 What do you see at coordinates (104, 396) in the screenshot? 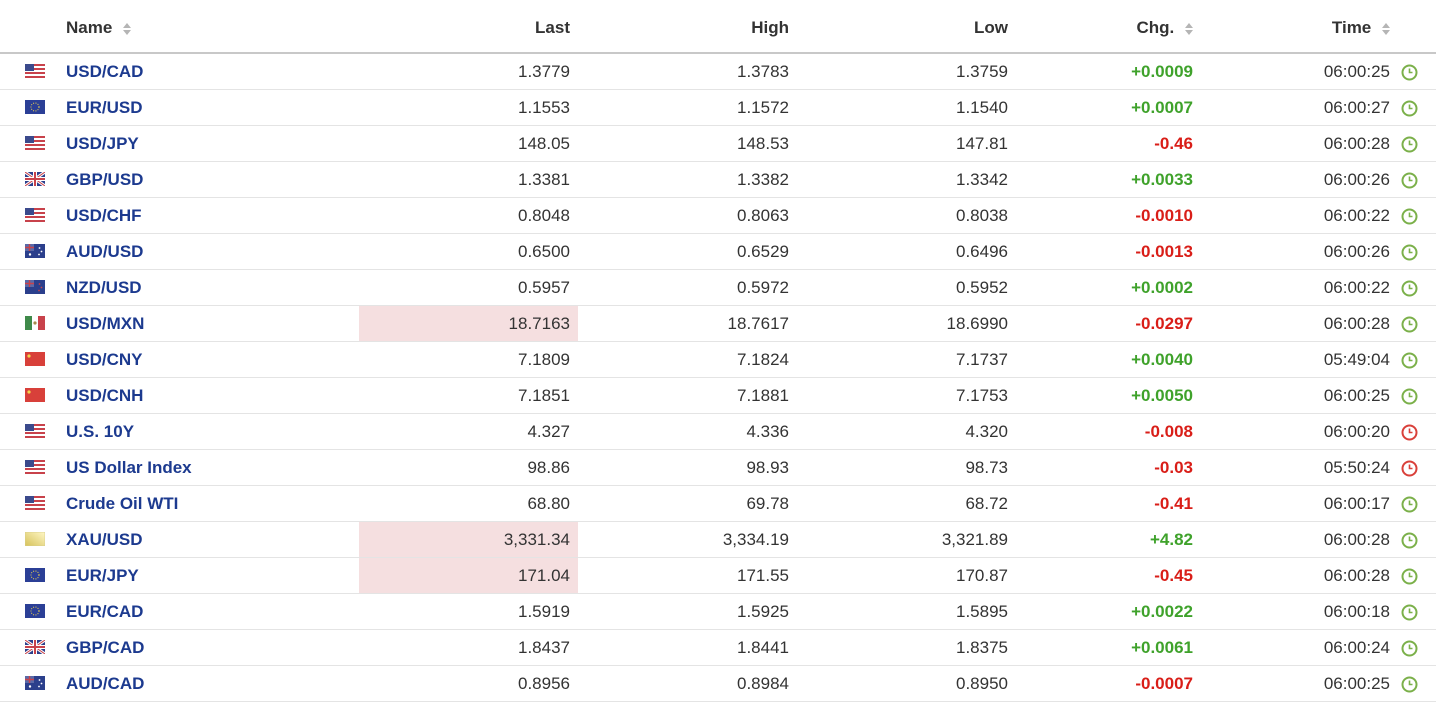
I see `instrument-link: USD/CNH` at bounding box center [104, 396].